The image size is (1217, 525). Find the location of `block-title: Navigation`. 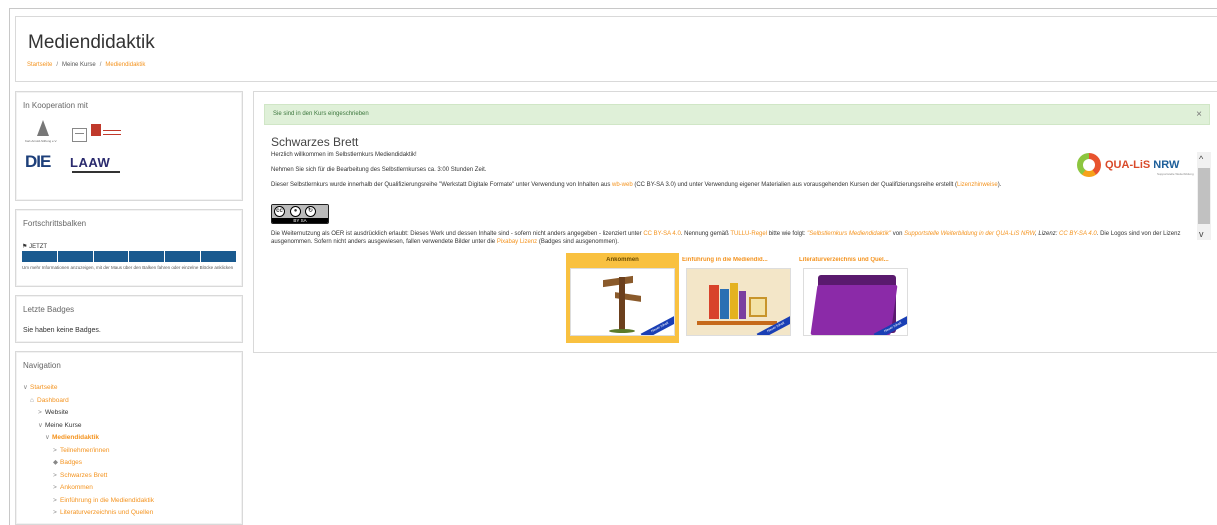

block-title: Navigation is located at coordinates (42, 365).